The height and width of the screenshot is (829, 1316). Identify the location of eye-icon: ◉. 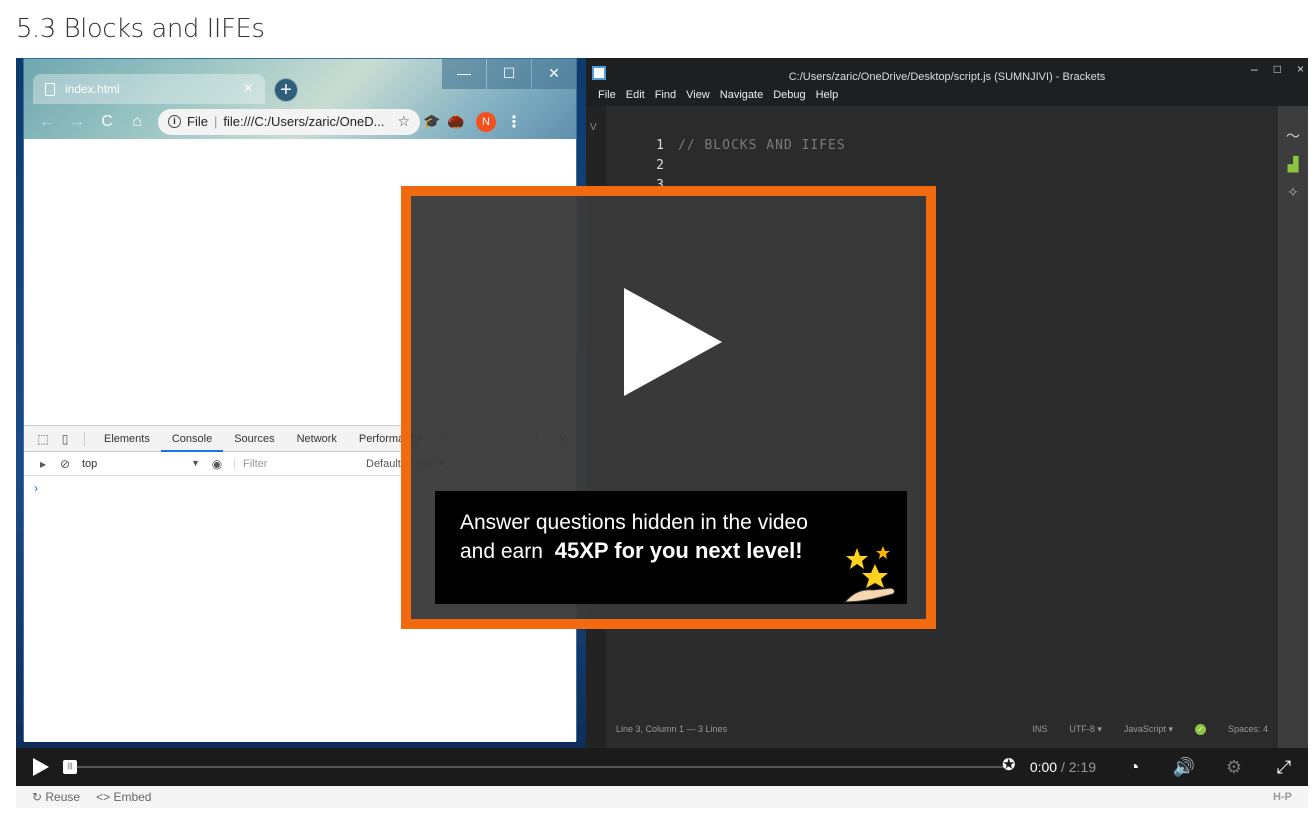
(217, 464).